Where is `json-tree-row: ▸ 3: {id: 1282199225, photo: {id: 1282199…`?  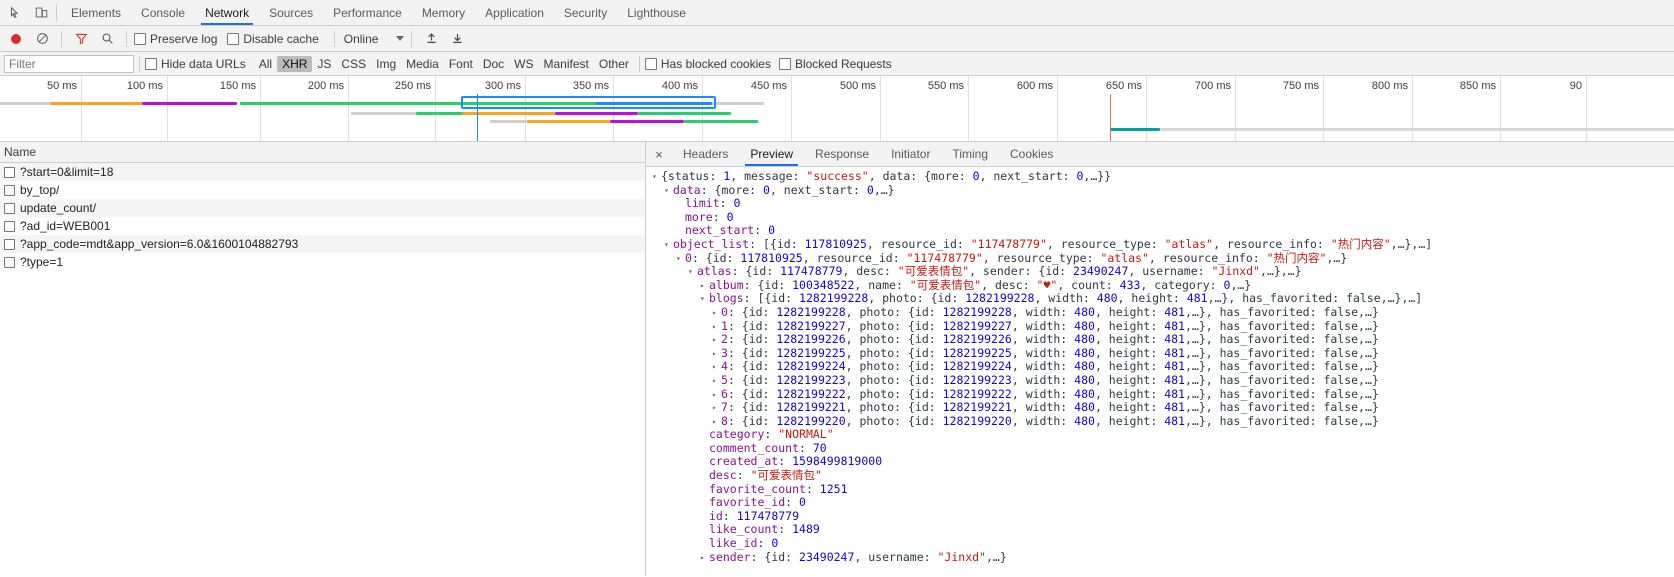 json-tree-row: ▸ 3: {id: 1282199225, photo: {id: 1282199… is located at coordinates (1163, 353).